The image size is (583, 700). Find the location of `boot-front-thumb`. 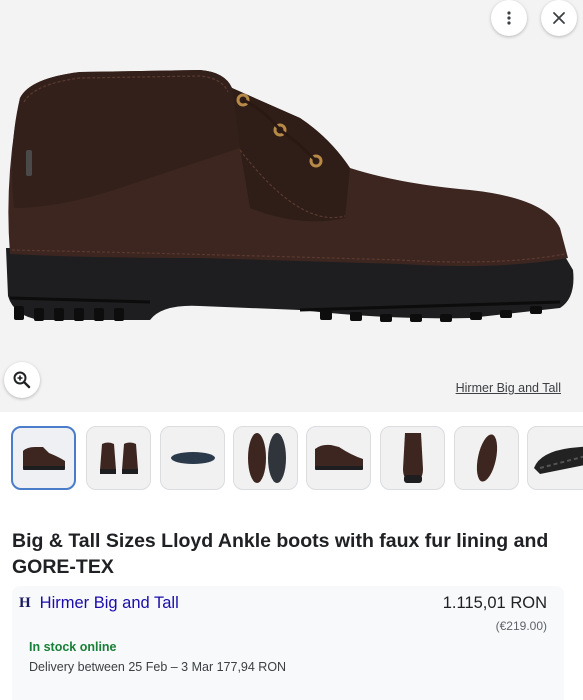

boot-front-thumb is located at coordinates (412, 458).